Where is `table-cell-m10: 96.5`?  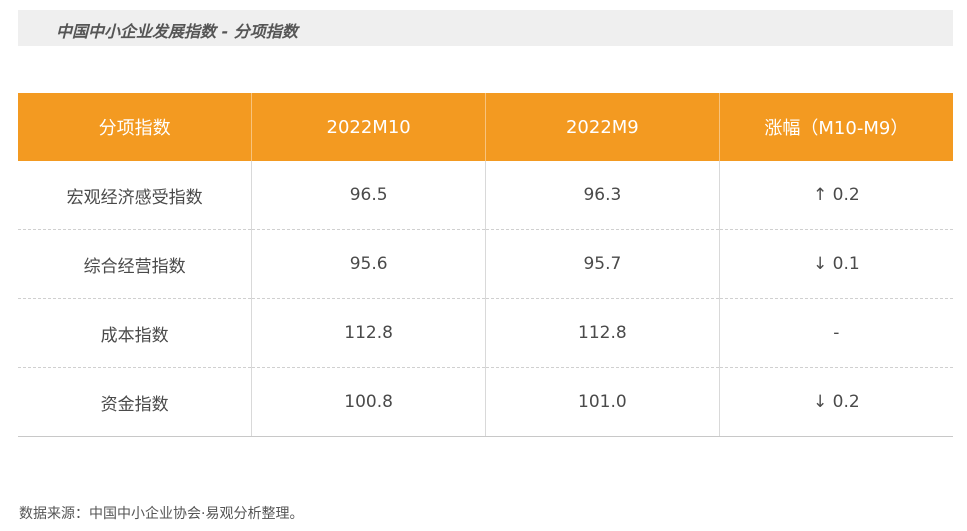 table-cell-m10: 96.5 is located at coordinates (368, 195).